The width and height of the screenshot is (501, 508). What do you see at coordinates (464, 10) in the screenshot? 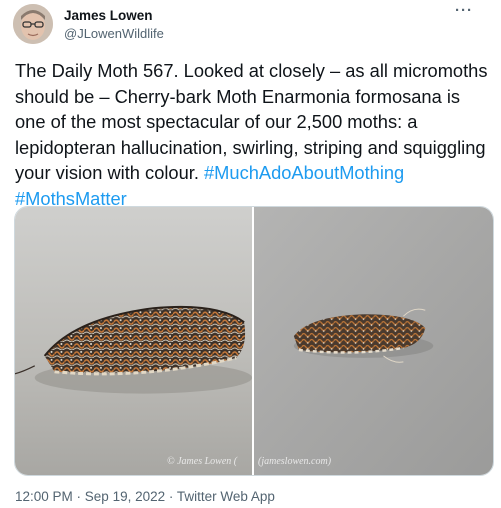
I see `more-options-icon: ···` at bounding box center [464, 10].